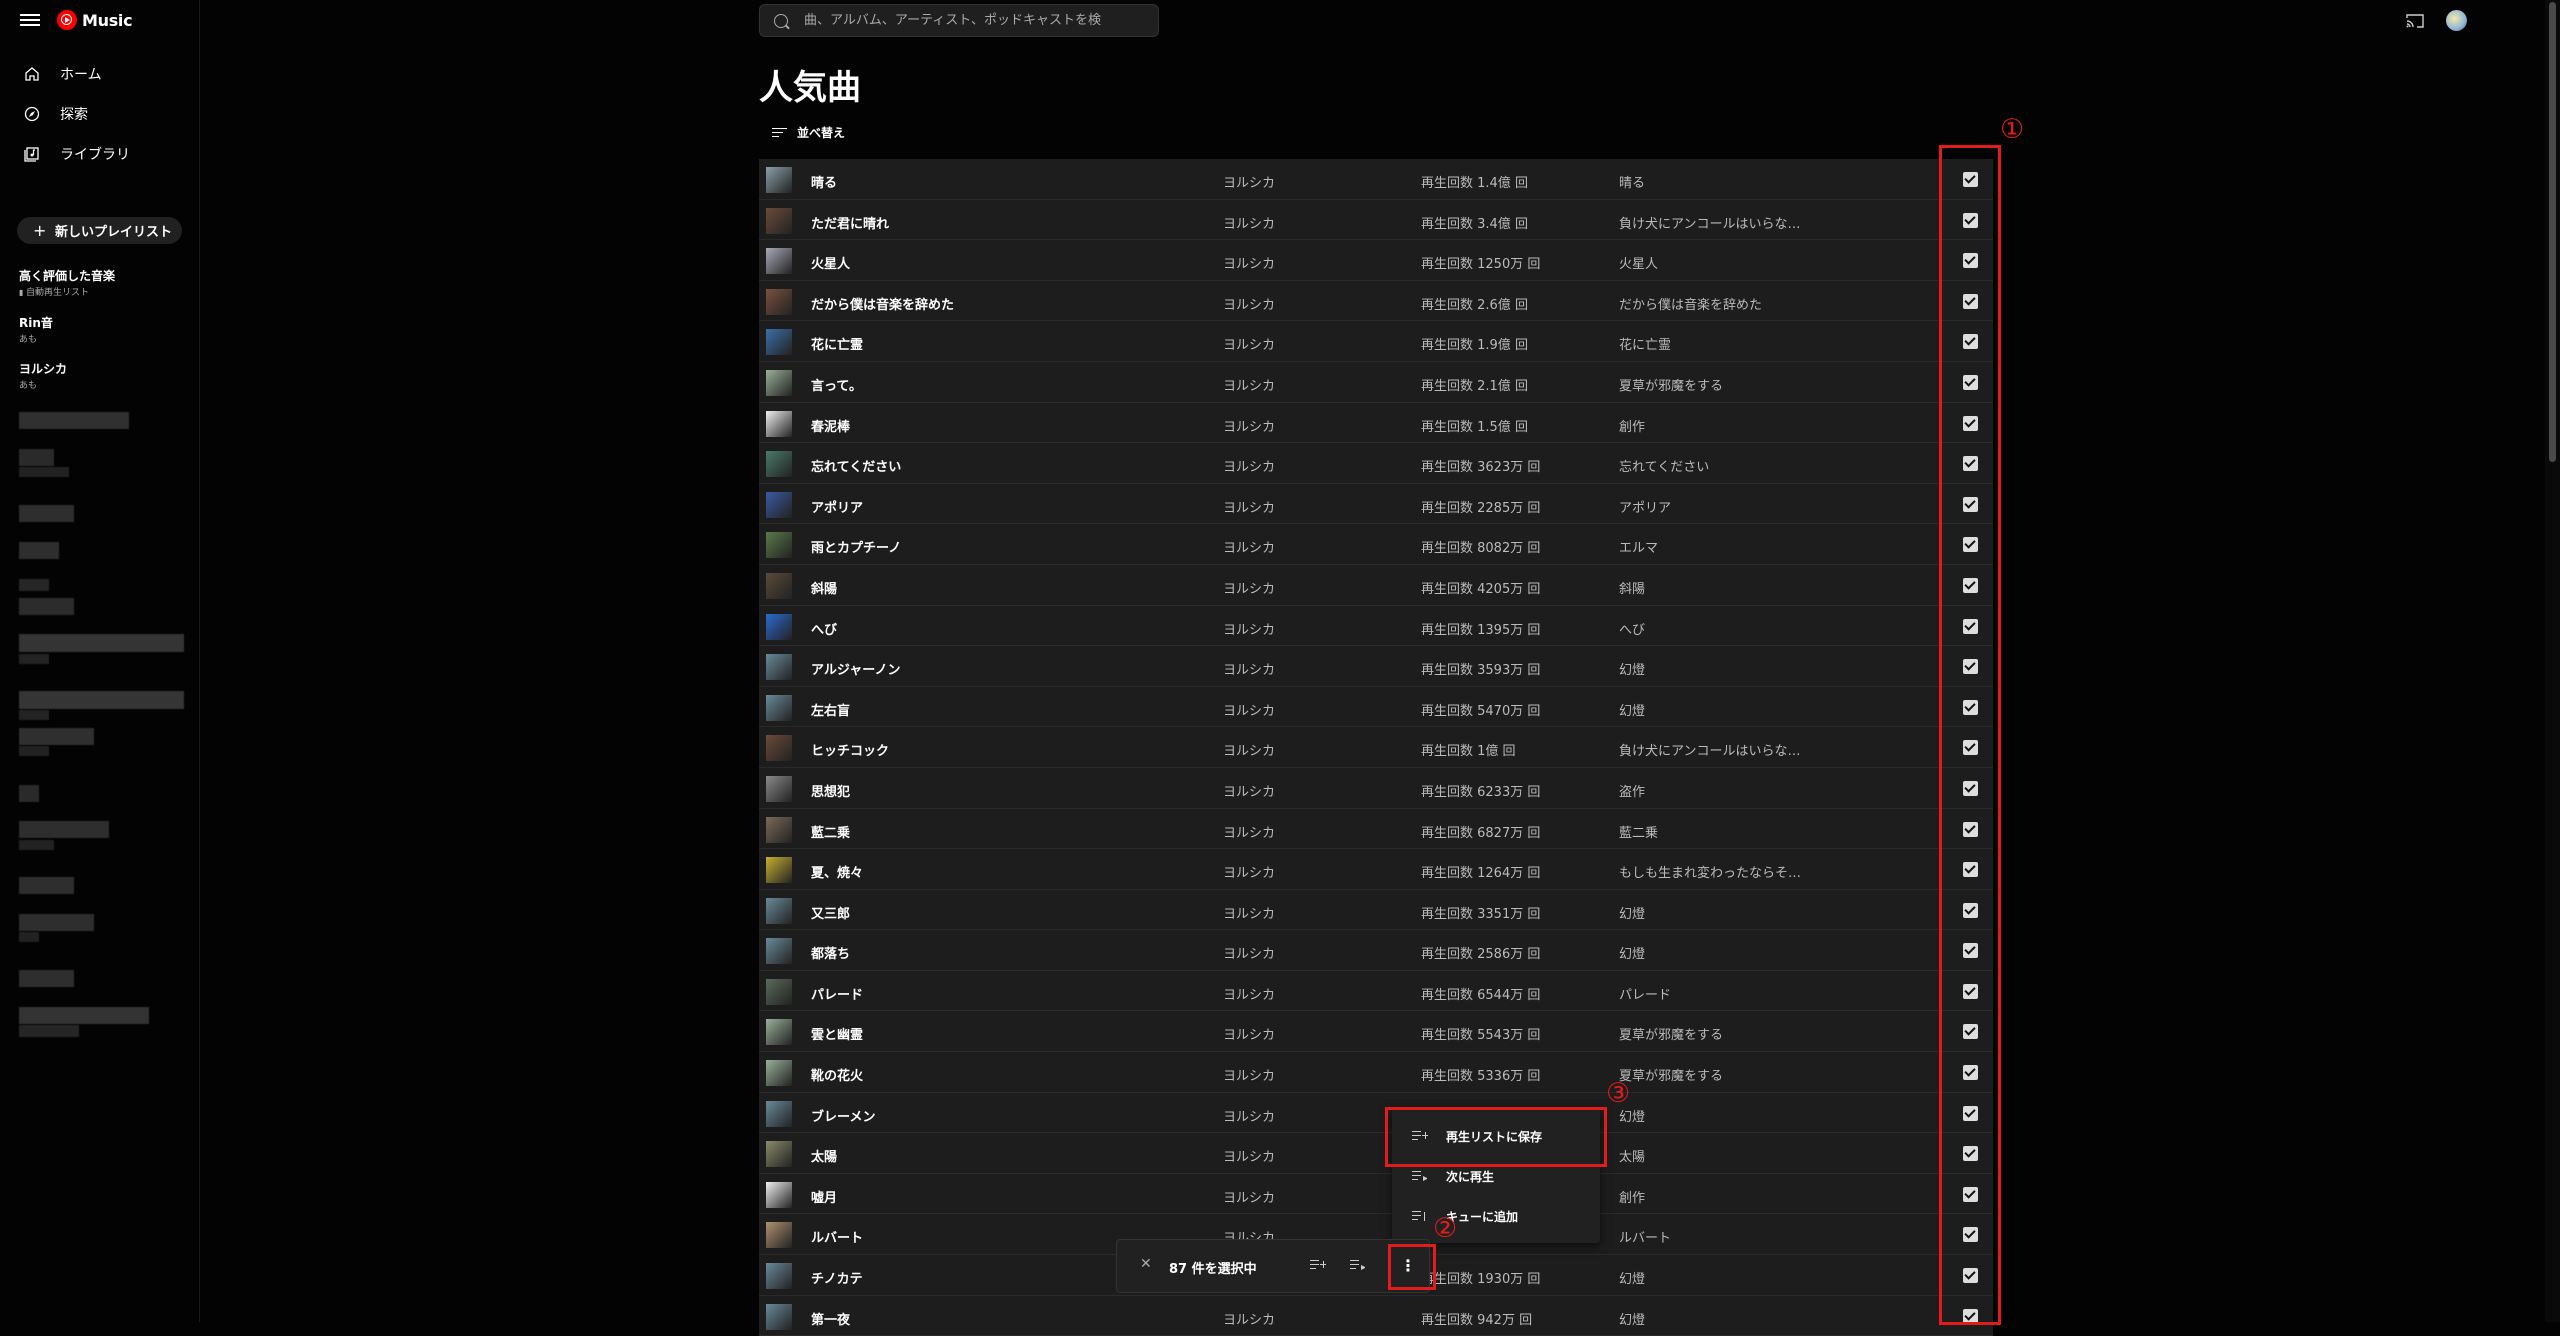 This screenshot has height=1336, width=2560. I want to click on track-title: 雲と幽霊, so click(837, 1033).